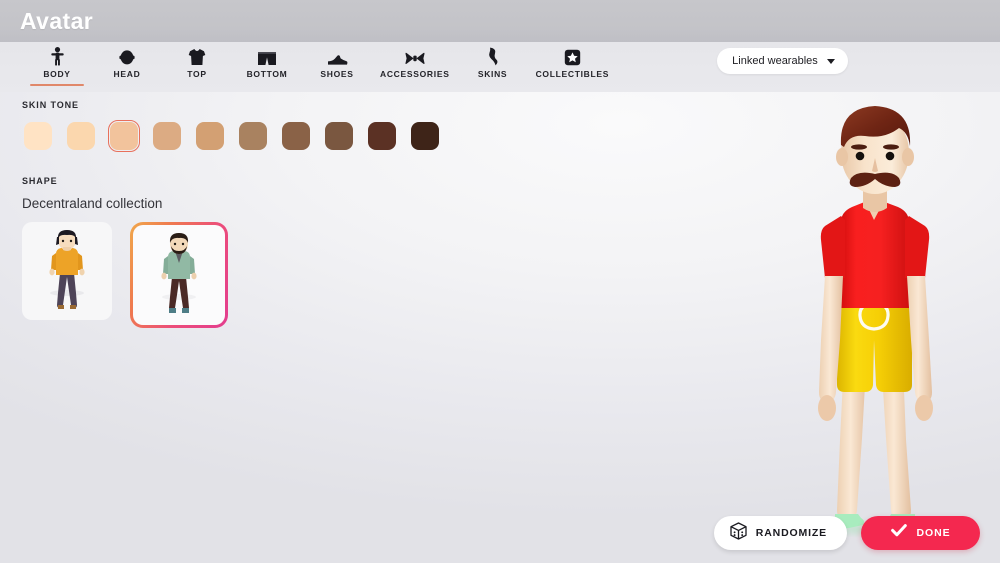  I want to click on tab-skins-label: SKINS, so click(492, 74).